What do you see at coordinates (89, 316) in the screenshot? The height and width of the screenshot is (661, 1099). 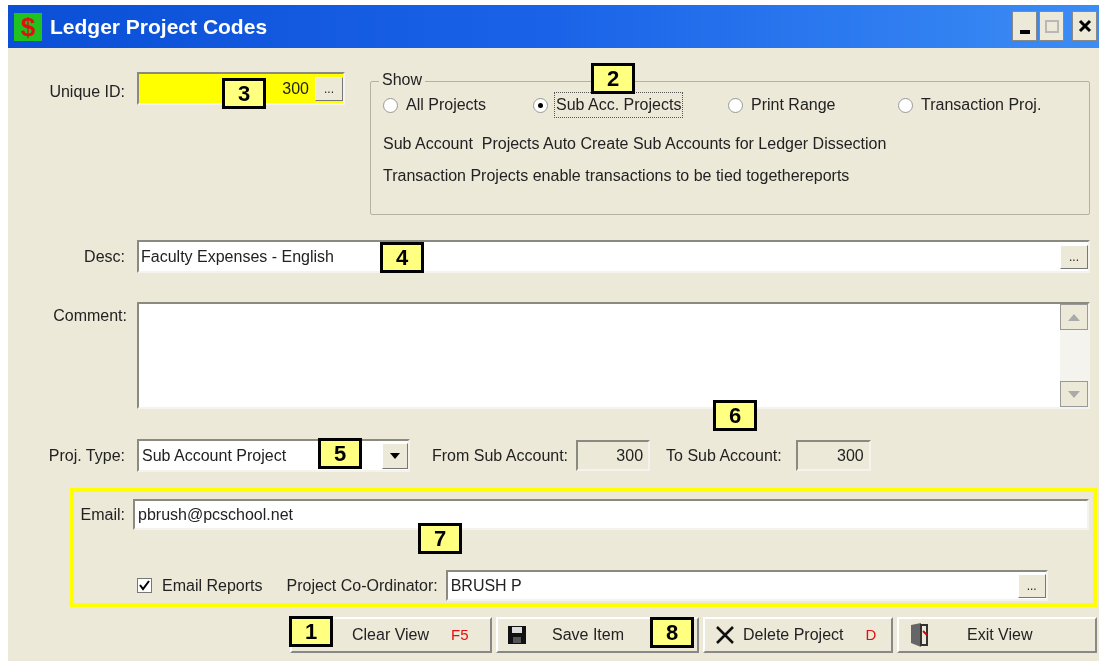 I see `field-label: Comment:` at bounding box center [89, 316].